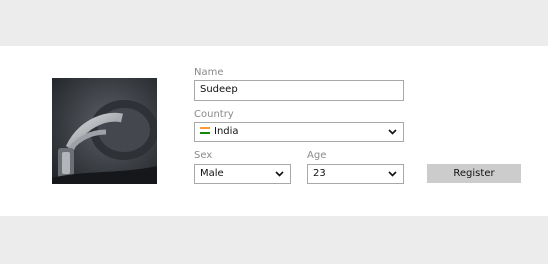  Describe the element at coordinates (355, 174) in the screenshot. I see `age-select: 23` at that location.